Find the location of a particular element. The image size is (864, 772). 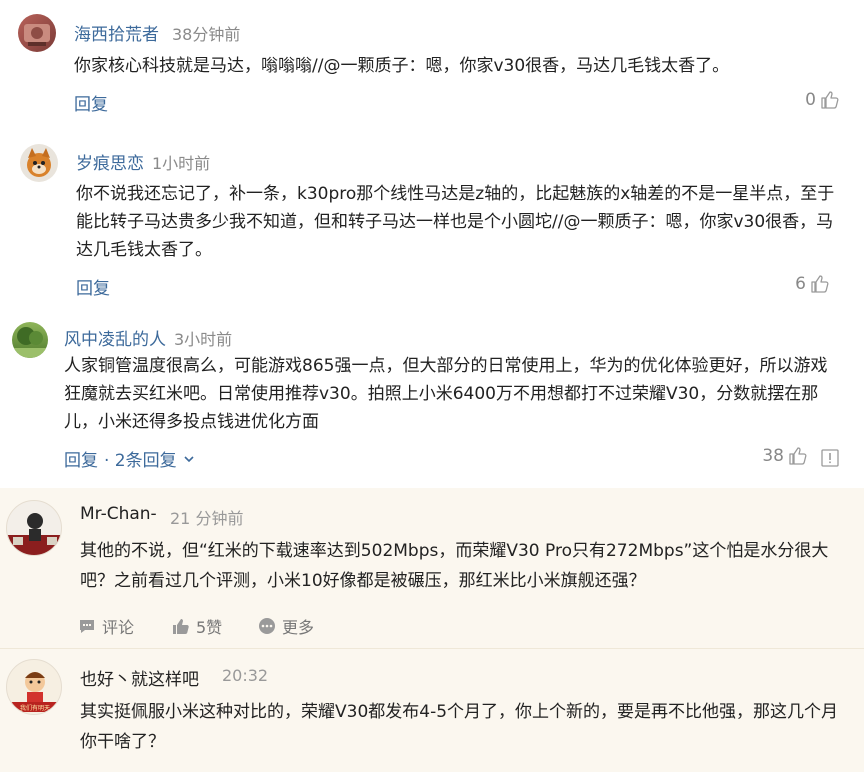

timestamp: 20:32 is located at coordinates (245, 675).